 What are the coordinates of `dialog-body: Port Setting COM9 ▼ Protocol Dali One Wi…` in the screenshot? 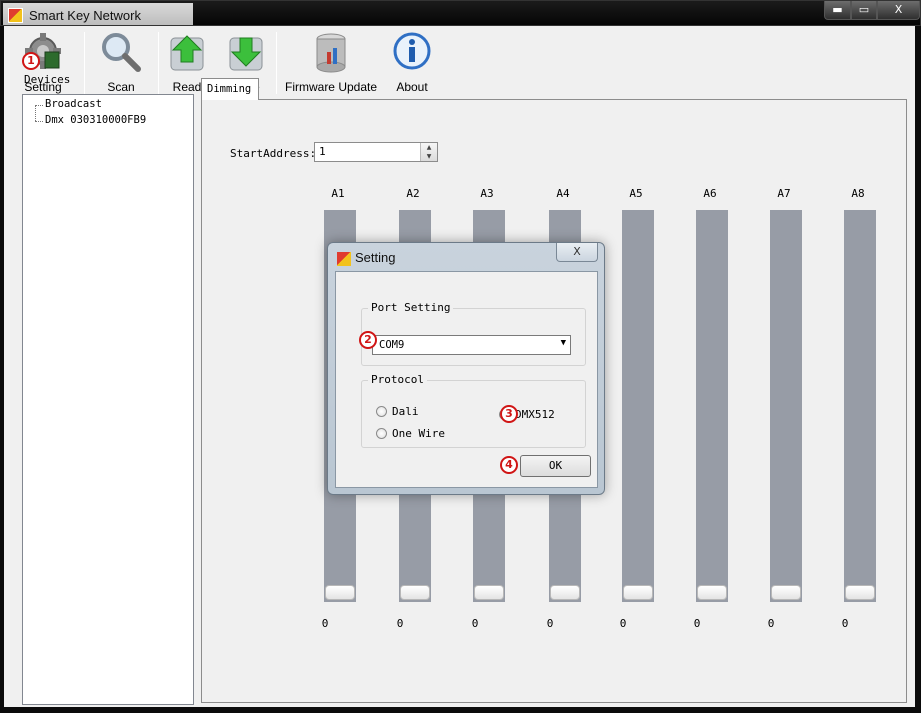 It's located at (466, 379).